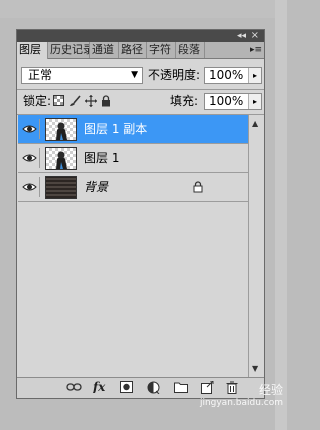 This screenshot has width=320, height=430. Describe the element at coordinates (140, 36) in the screenshot. I see `panel-titlebar: ◂◂ ×` at that location.